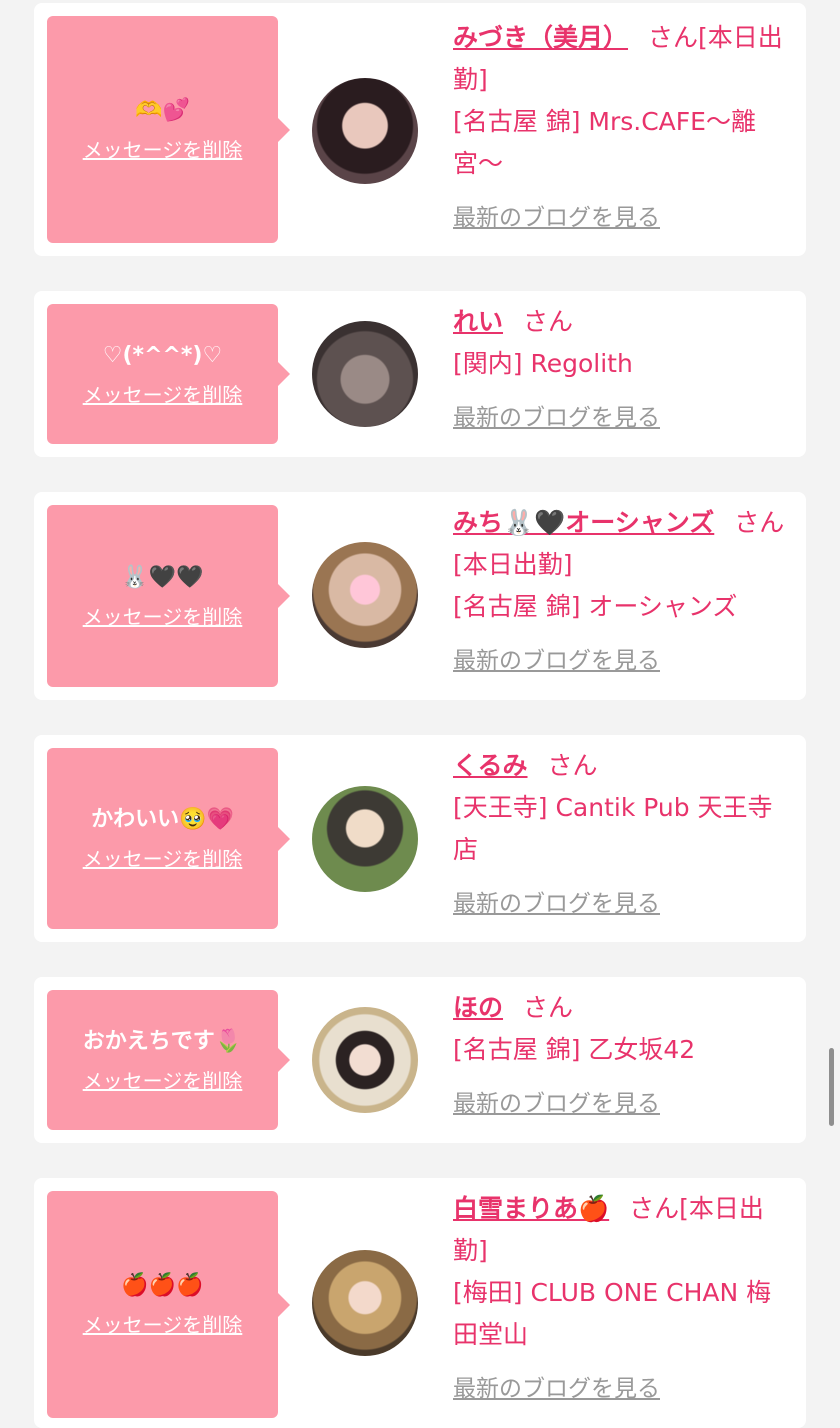  Describe the element at coordinates (162, 819) in the screenshot. I see `message-text: かわいい🥹💗` at that location.